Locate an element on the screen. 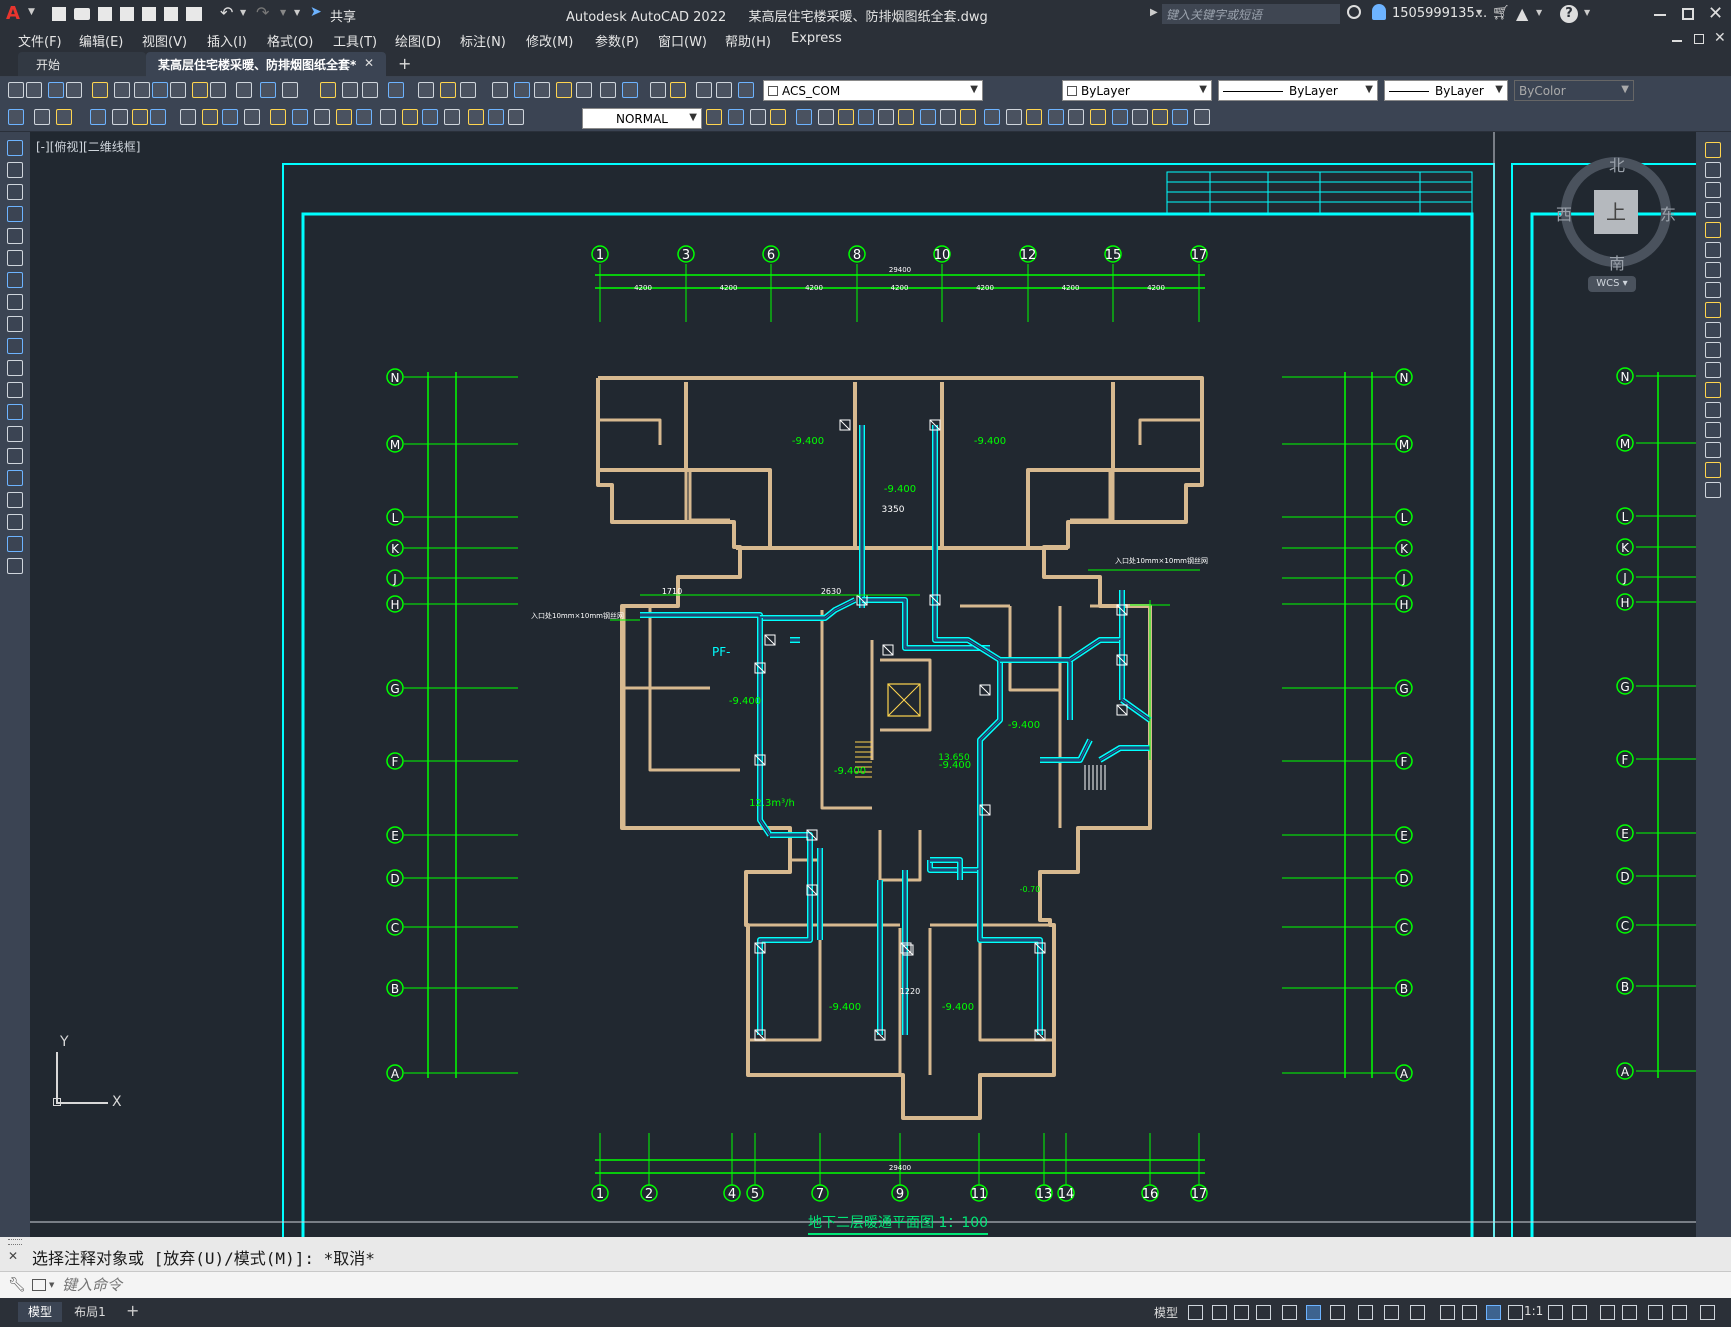 This screenshot has height=1327, width=1731. redo-icon: ↷ is located at coordinates (262, 12).